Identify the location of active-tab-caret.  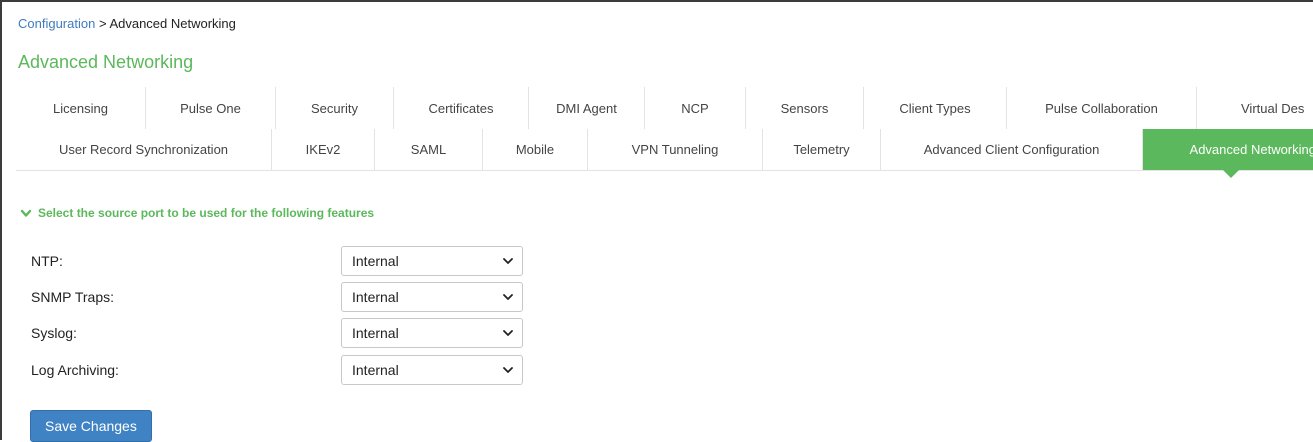
(1230, 174).